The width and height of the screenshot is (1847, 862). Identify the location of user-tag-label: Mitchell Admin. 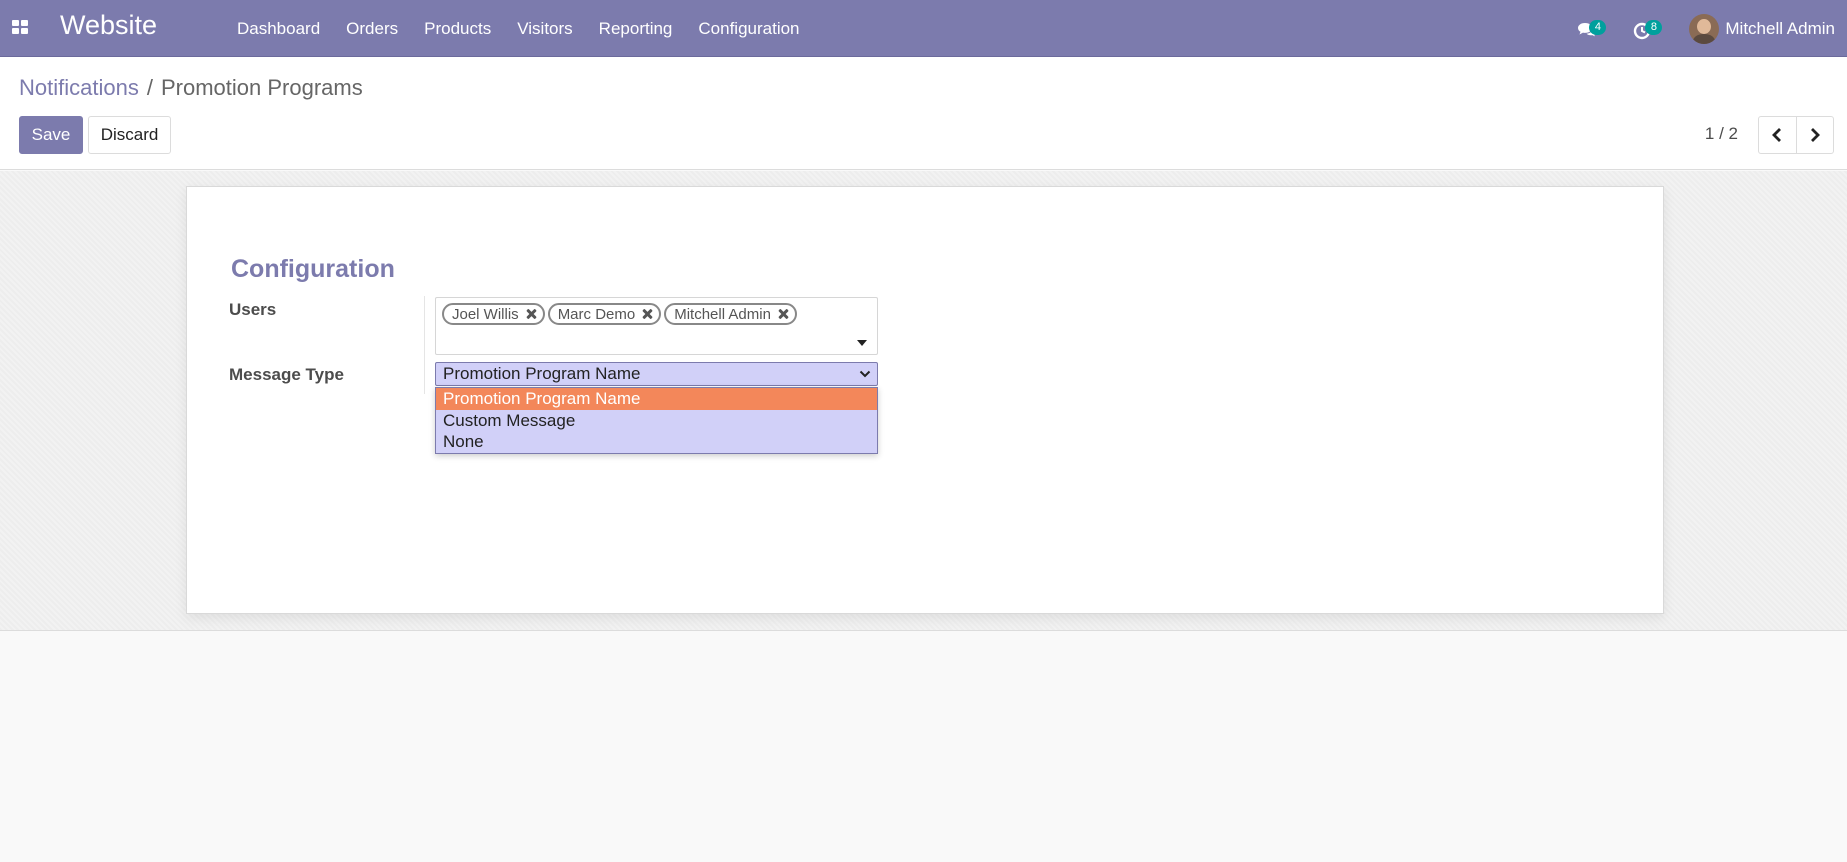
(722, 314).